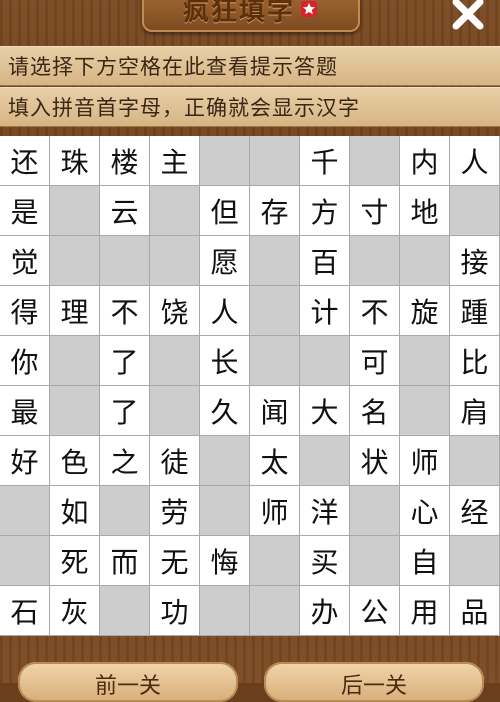 Image resolution: width=500 pixels, height=702 pixels. Describe the element at coordinates (175, 511) in the screenshot. I see `grid-cell-filled: 劳` at that location.